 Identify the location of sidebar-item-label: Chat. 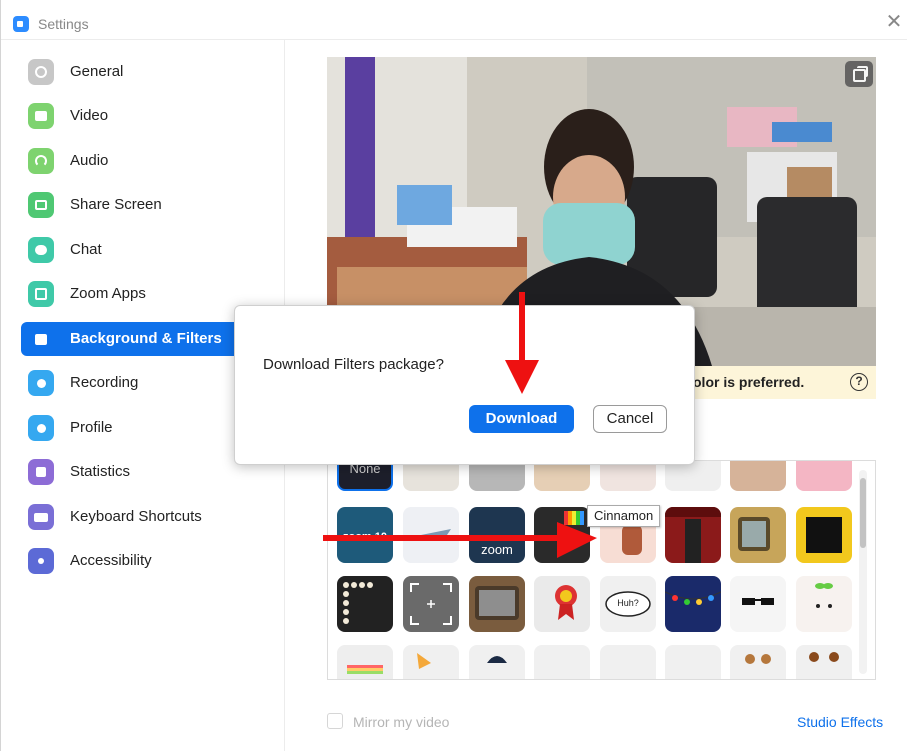
(86, 249).